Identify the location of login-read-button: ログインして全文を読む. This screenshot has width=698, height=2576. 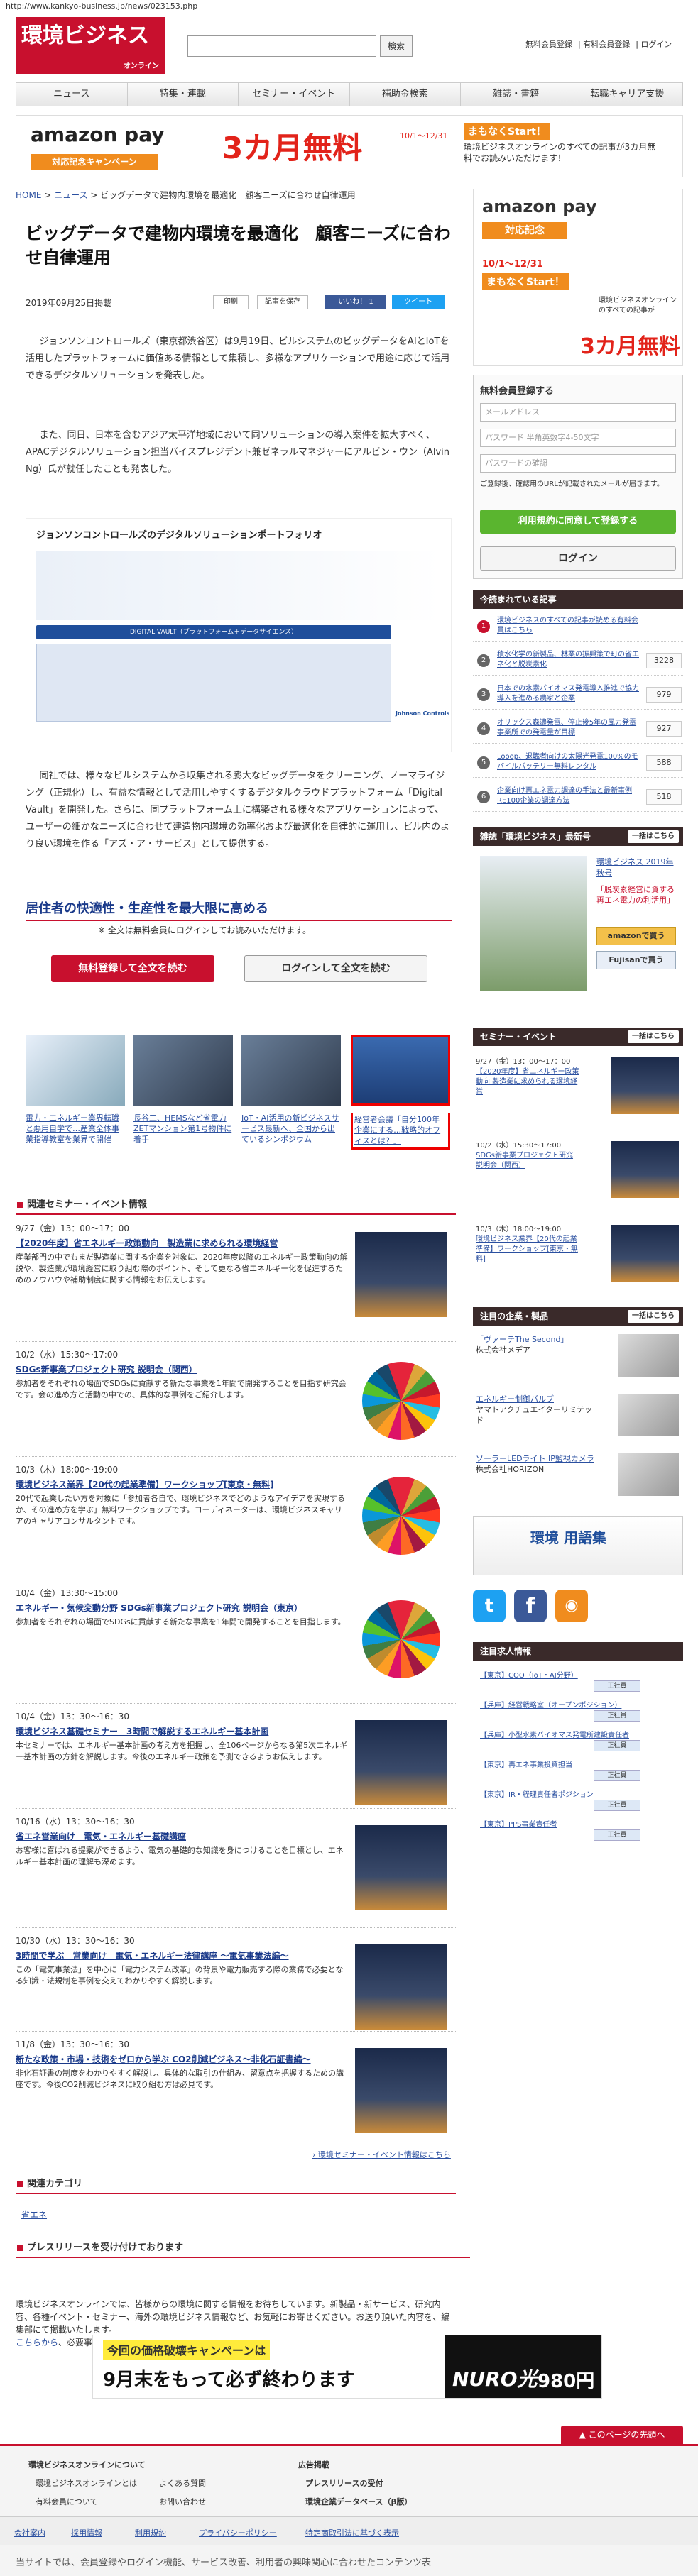
(335, 968).